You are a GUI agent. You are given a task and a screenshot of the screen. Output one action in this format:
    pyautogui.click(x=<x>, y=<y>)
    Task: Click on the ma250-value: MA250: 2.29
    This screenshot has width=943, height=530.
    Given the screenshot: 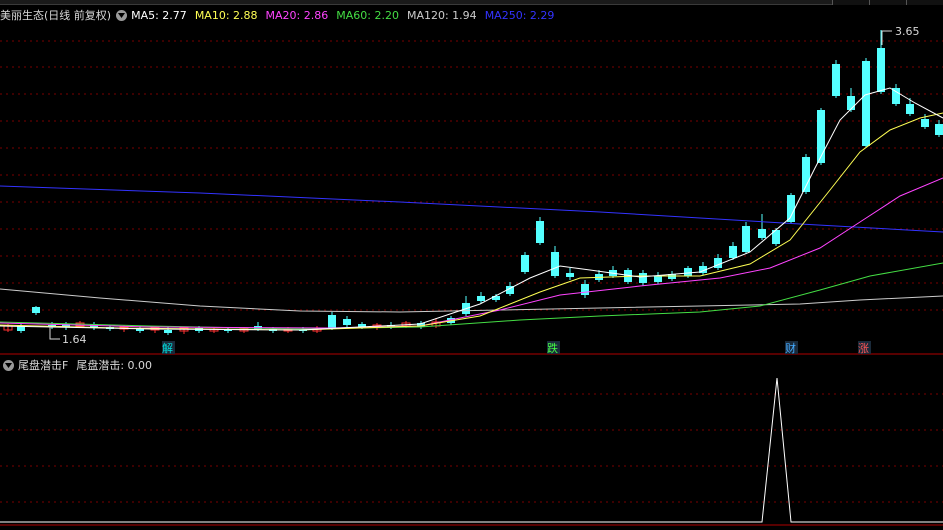 What is the action you would take?
    pyautogui.click(x=519, y=15)
    